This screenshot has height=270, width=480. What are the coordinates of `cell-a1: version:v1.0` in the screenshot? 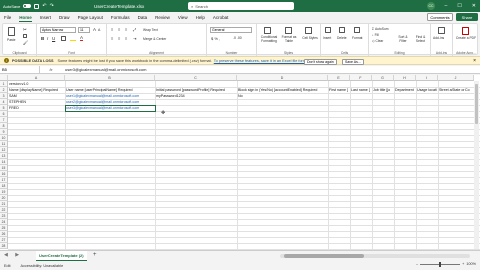 It's located at (36, 84).